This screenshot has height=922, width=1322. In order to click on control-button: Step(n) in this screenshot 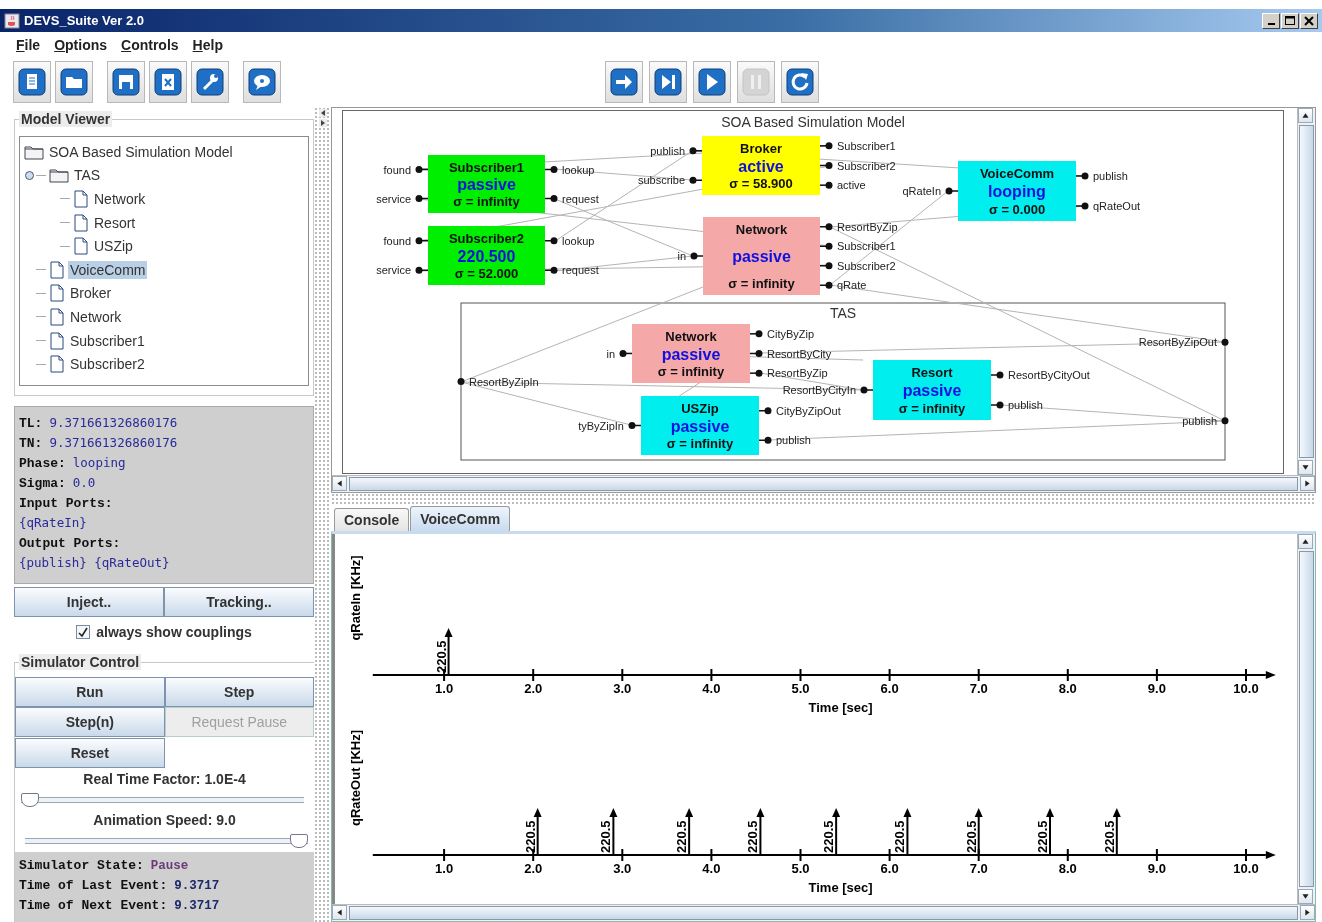, I will do `click(90, 722)`.